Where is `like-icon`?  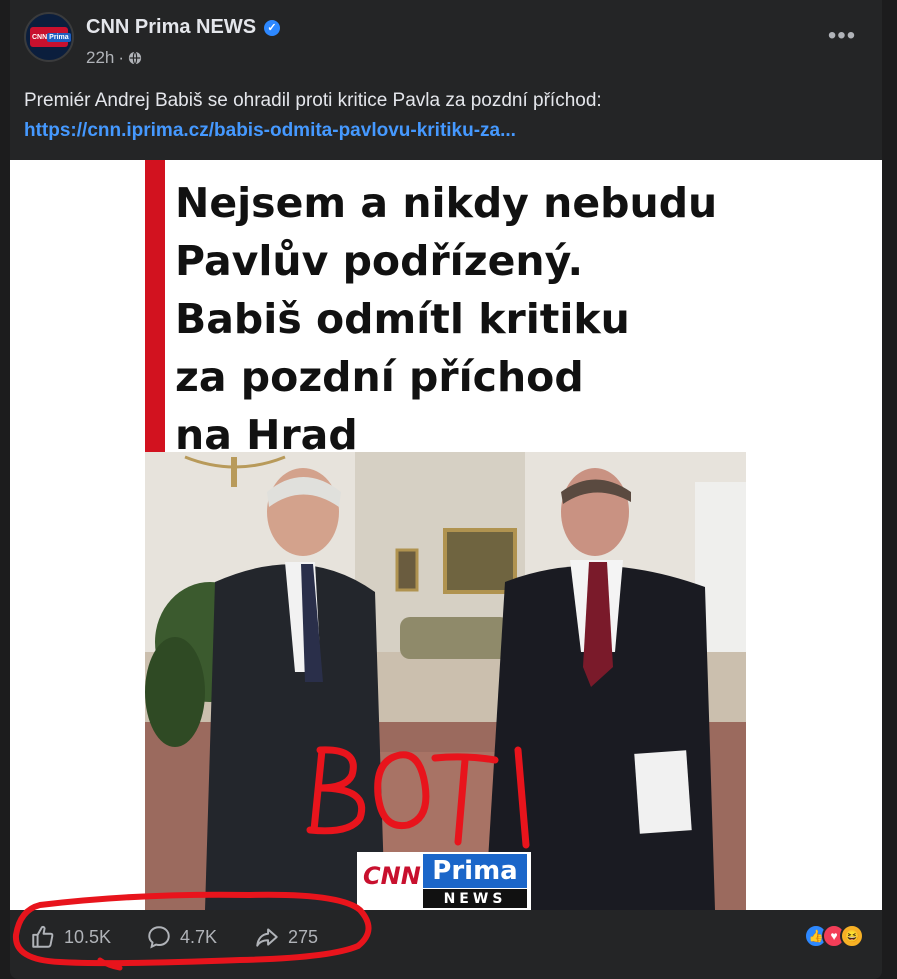
like-icon is located at coordinates (43, 936).